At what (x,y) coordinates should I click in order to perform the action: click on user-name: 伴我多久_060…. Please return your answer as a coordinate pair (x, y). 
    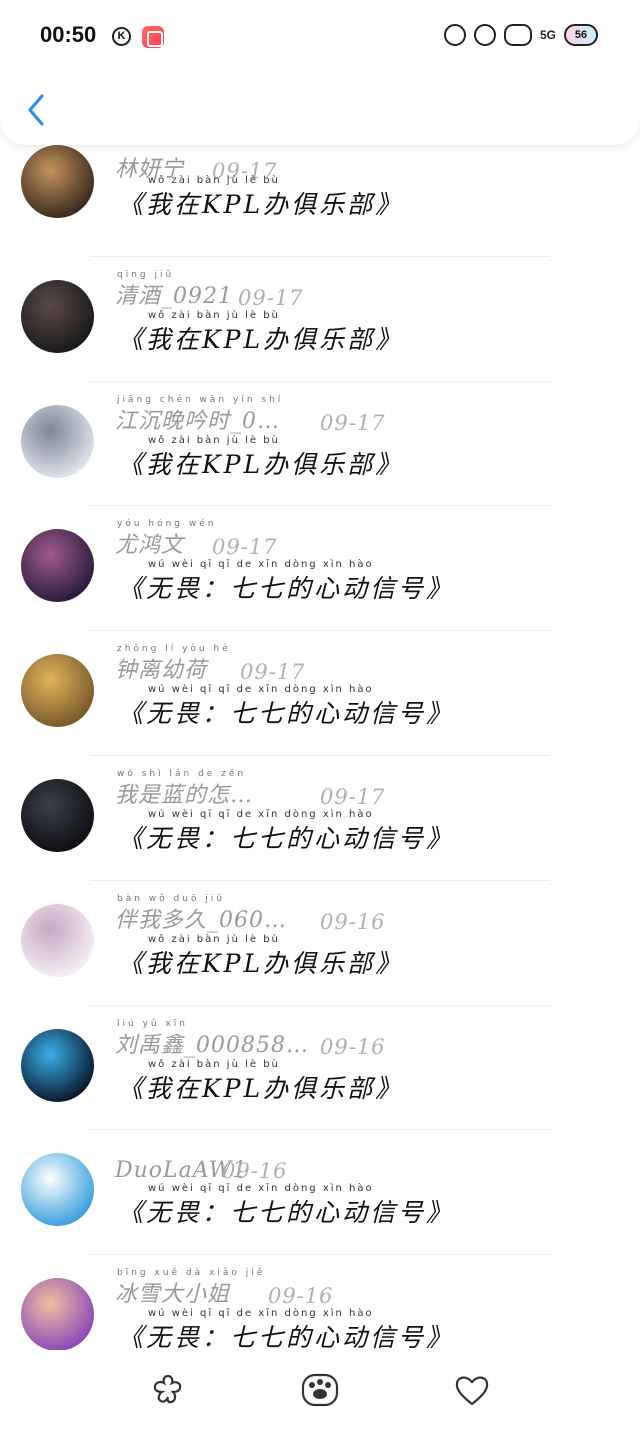
    Looking at the image, I should click on (201, 918).